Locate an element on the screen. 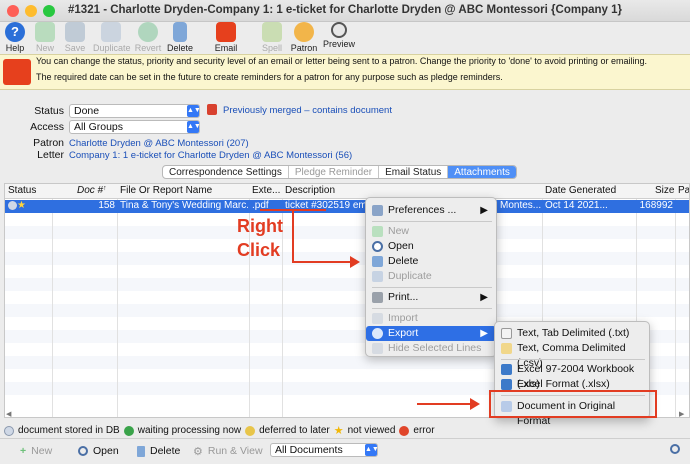  save-label: Save is located at coordinates (75, 48).